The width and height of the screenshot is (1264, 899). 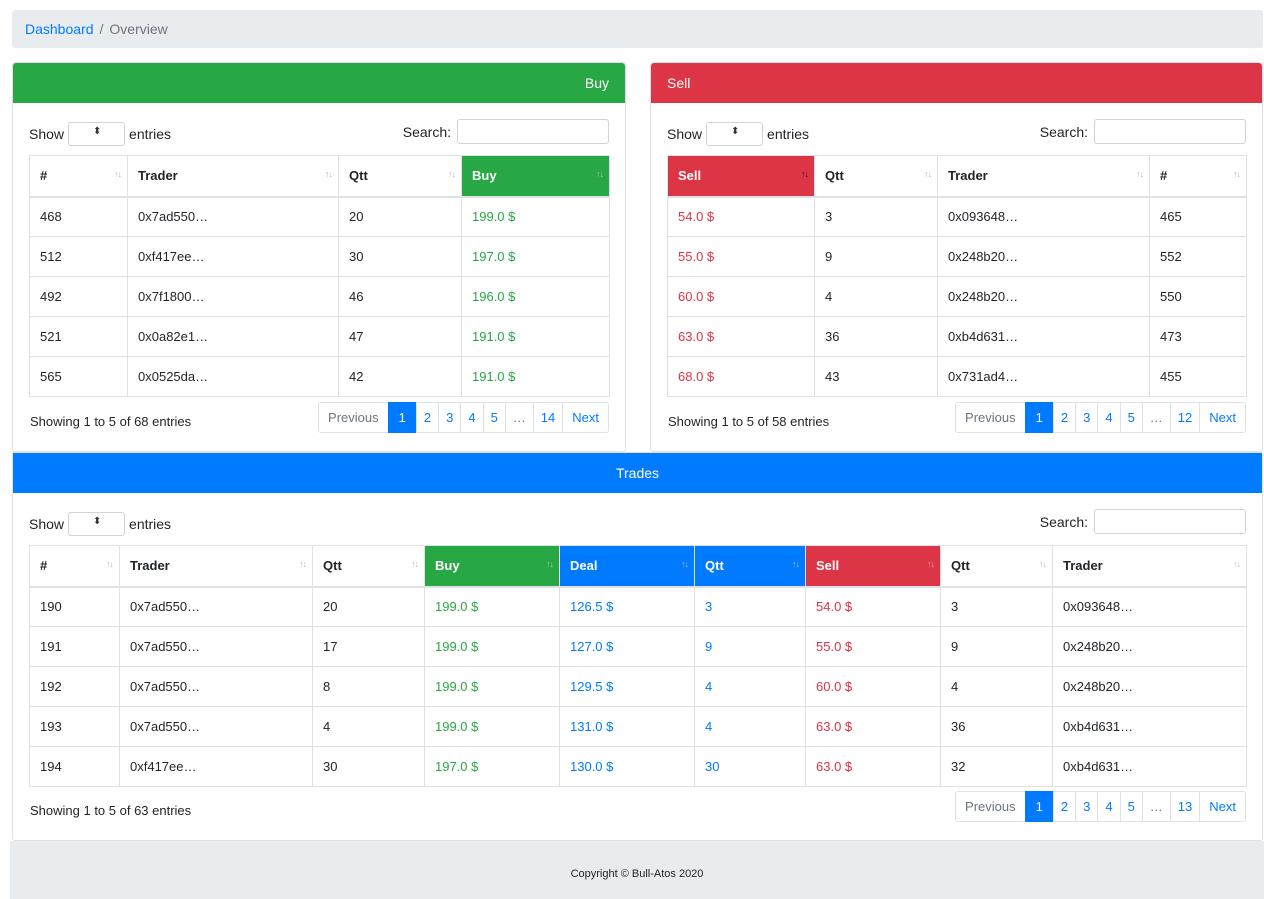 I want to click on col-label: Qtt, so click(x=714, y=566).